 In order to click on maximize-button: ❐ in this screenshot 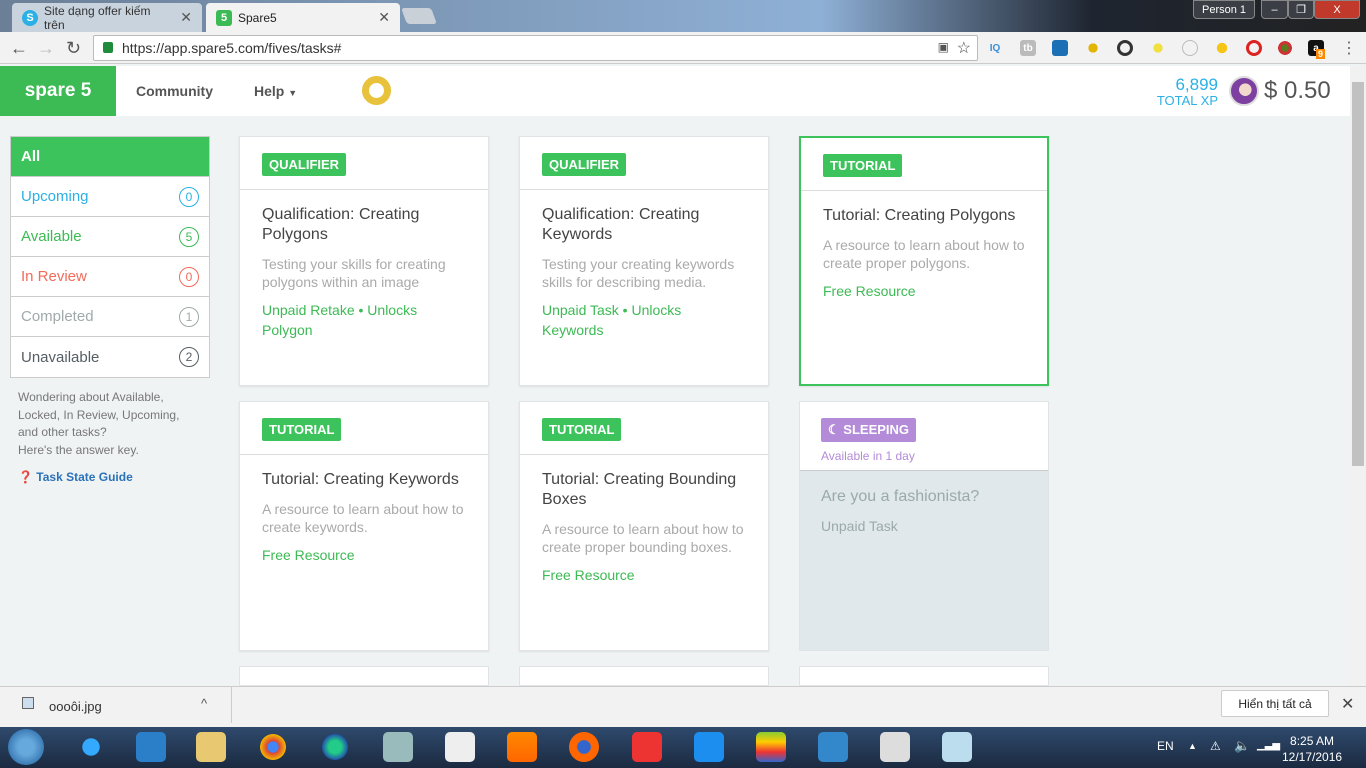, I will do `click(1301, 9)`.